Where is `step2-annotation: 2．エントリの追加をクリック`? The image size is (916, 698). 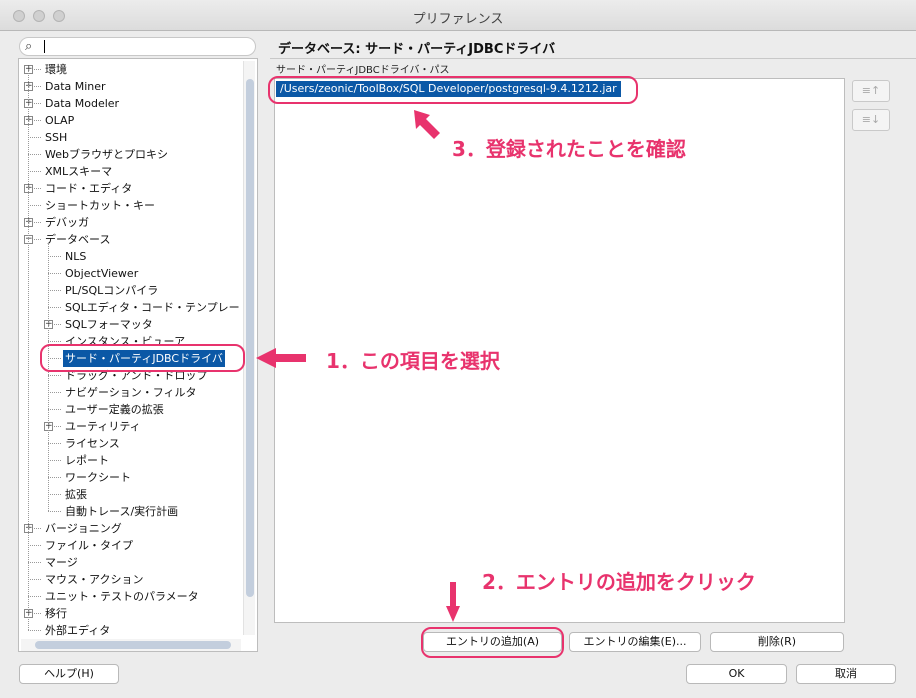
step2-annotation: 2．エントリの追加をクリック is located at coordinates (619, 582).